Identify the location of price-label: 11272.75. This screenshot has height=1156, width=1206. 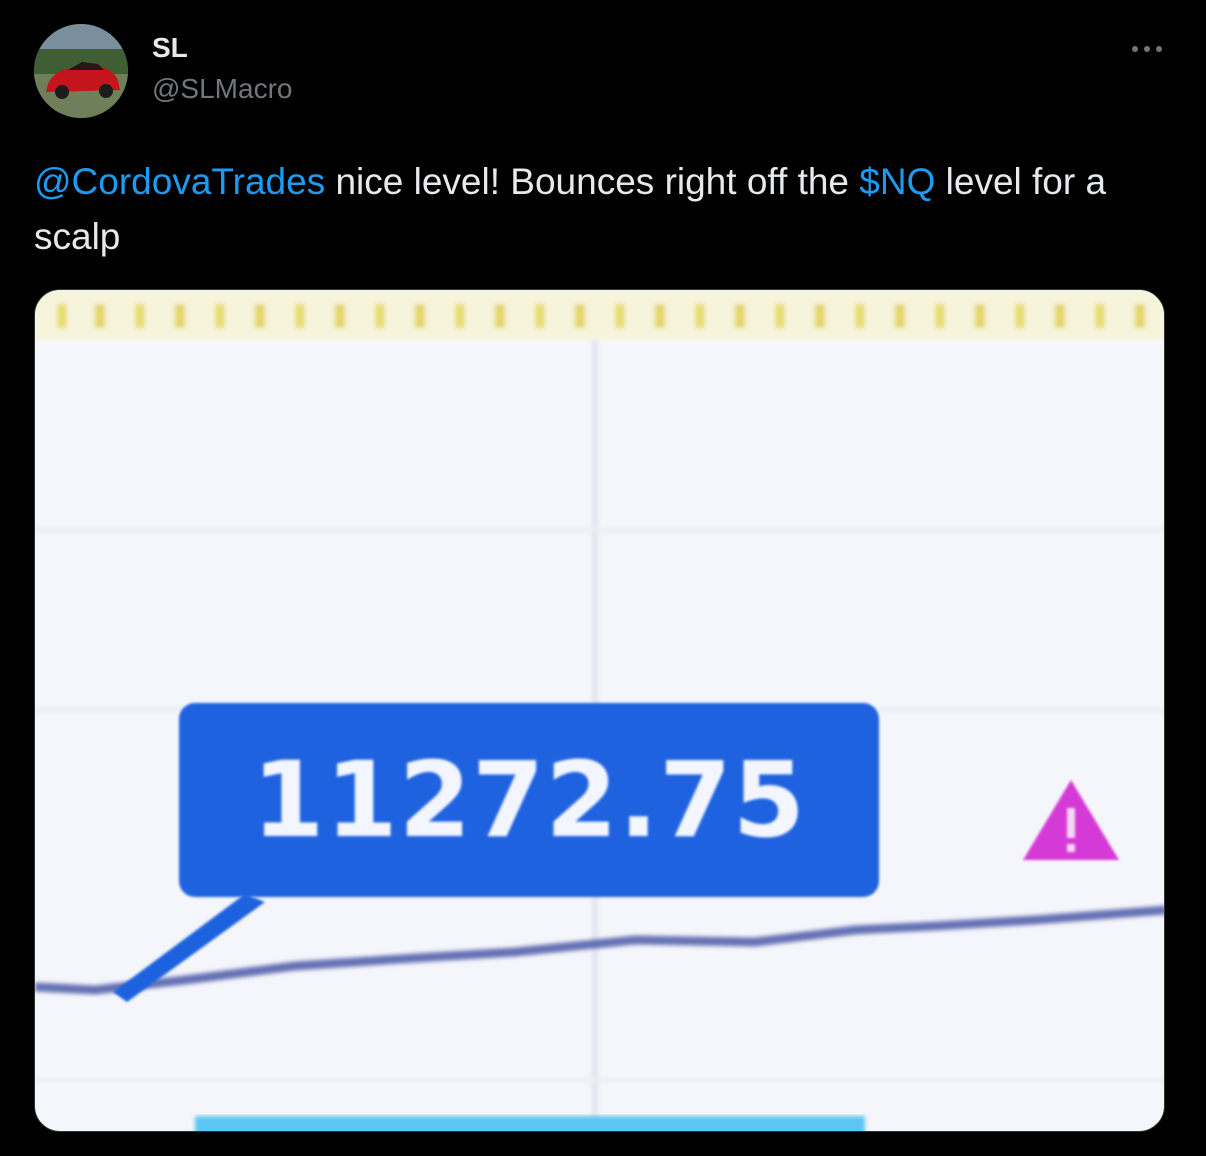
(529, 800).